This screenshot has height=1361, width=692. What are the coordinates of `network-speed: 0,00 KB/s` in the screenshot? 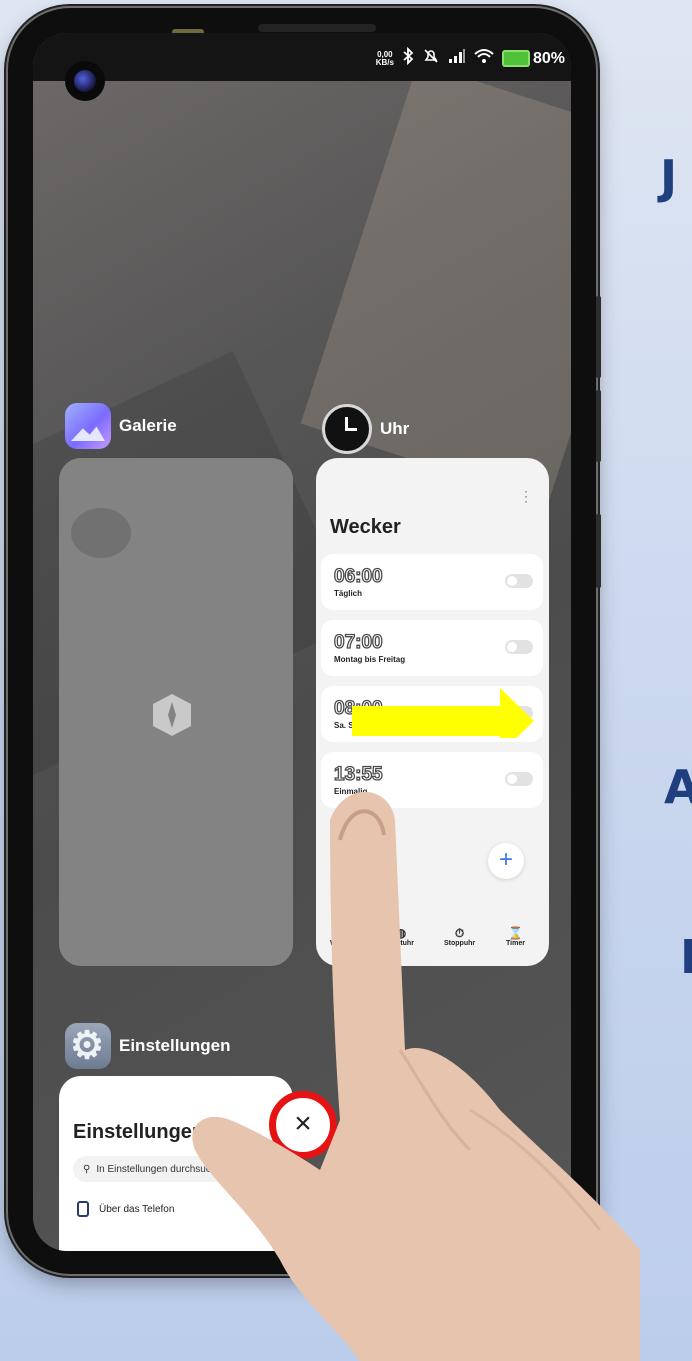 It's located at (384, 58).